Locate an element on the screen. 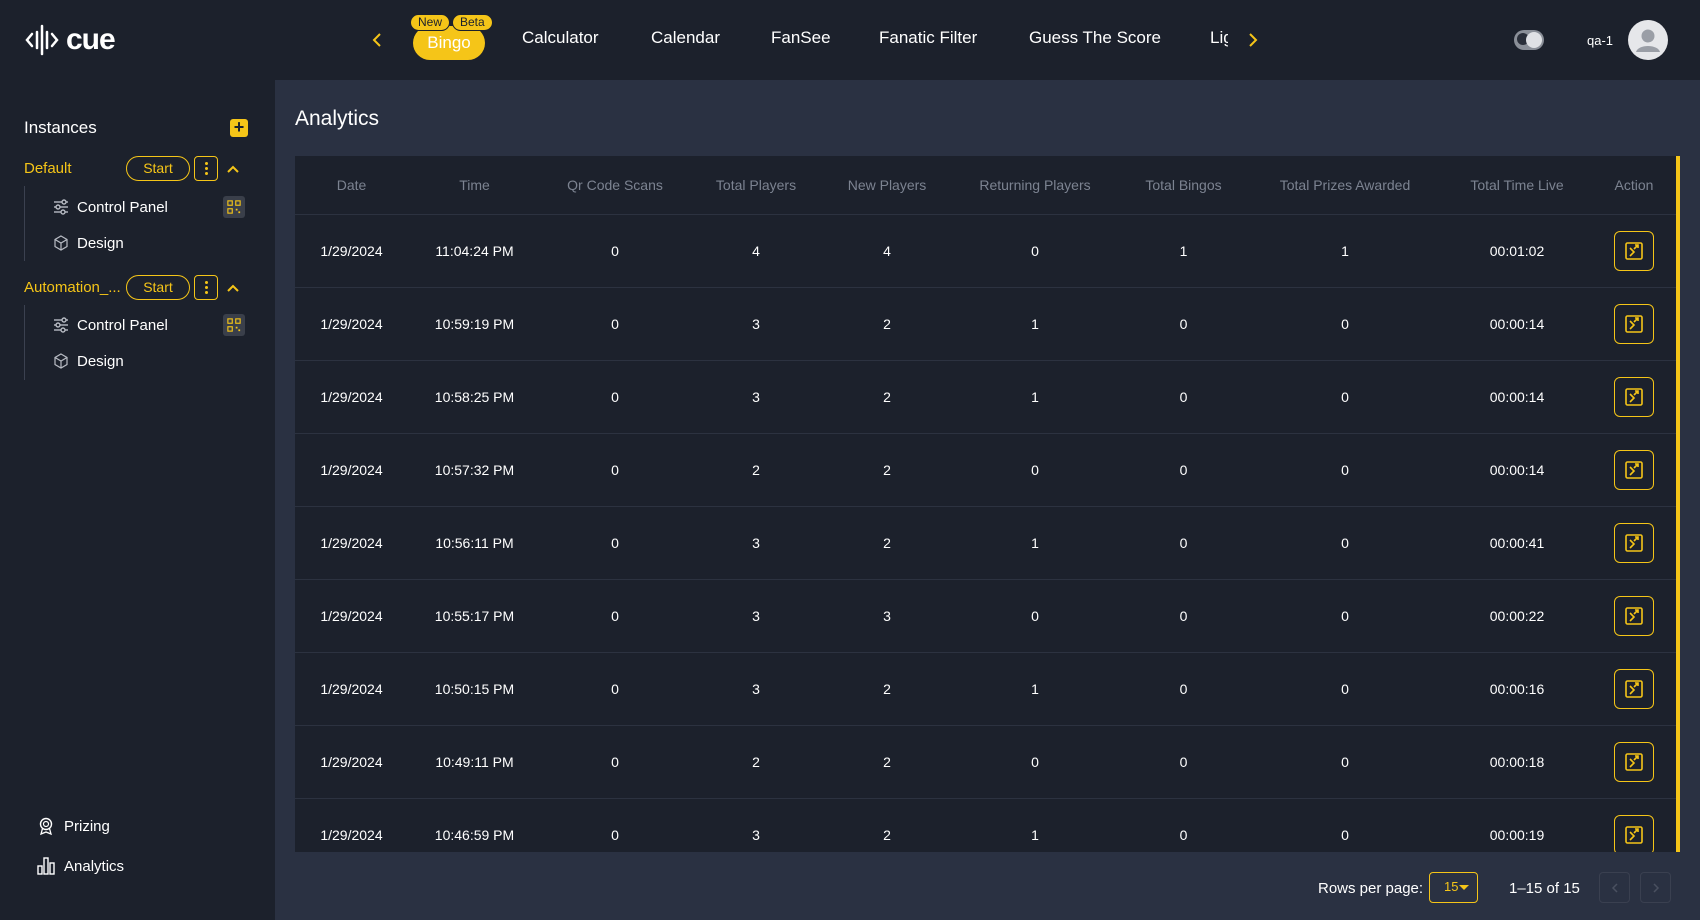  analytics-link: Analytics is located at coordinates (80, 866).